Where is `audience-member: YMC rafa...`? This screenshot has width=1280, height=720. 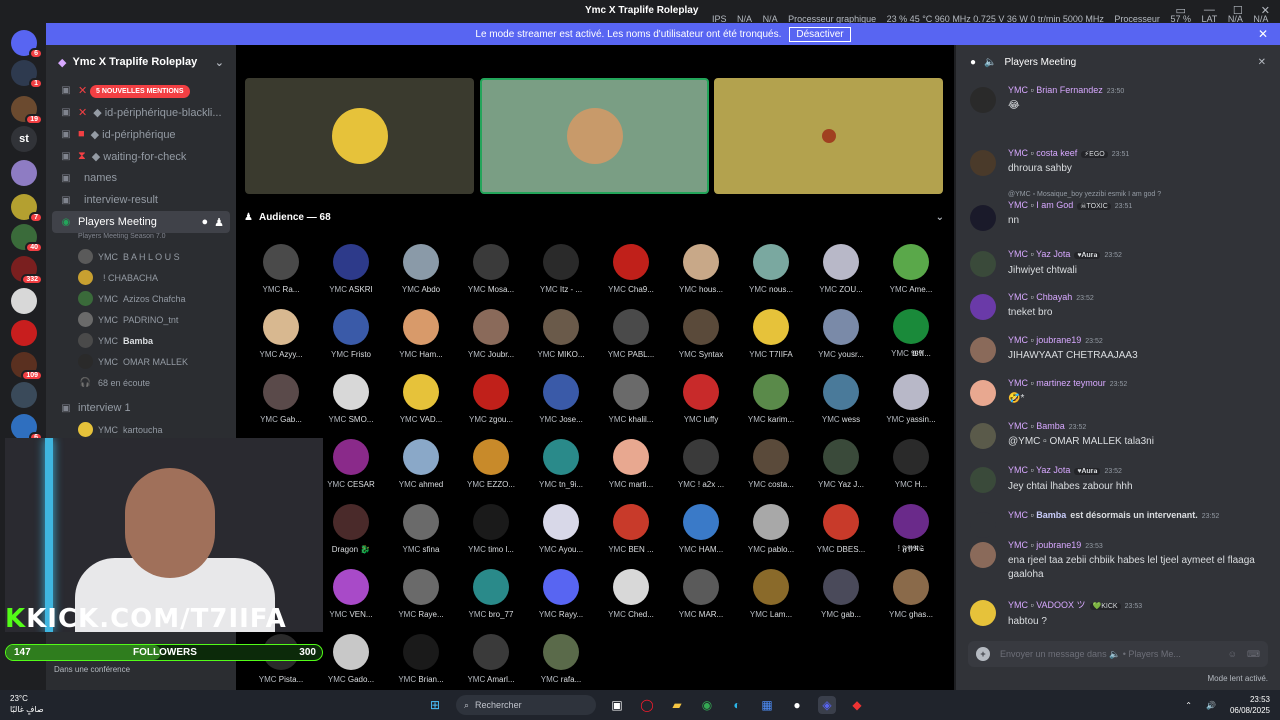
audience-member: YMC rafa... is located at coordinates (561, 659).